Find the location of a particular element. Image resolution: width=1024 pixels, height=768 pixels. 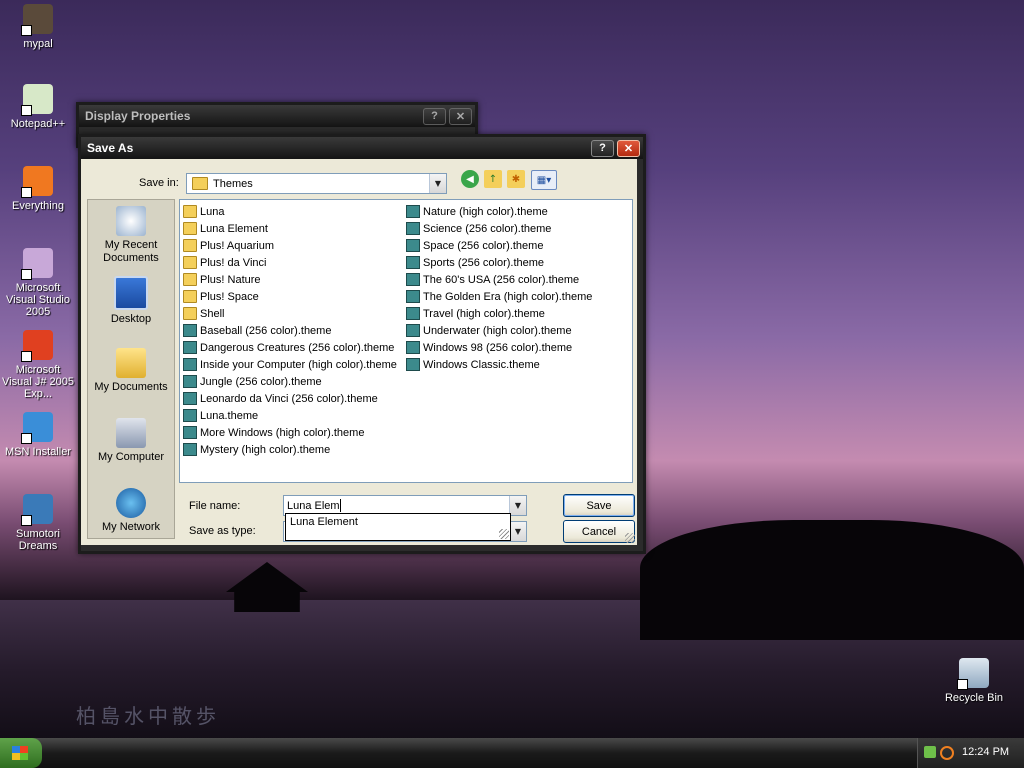

clock: 12:24 PM is located at coordinates (985, 752).